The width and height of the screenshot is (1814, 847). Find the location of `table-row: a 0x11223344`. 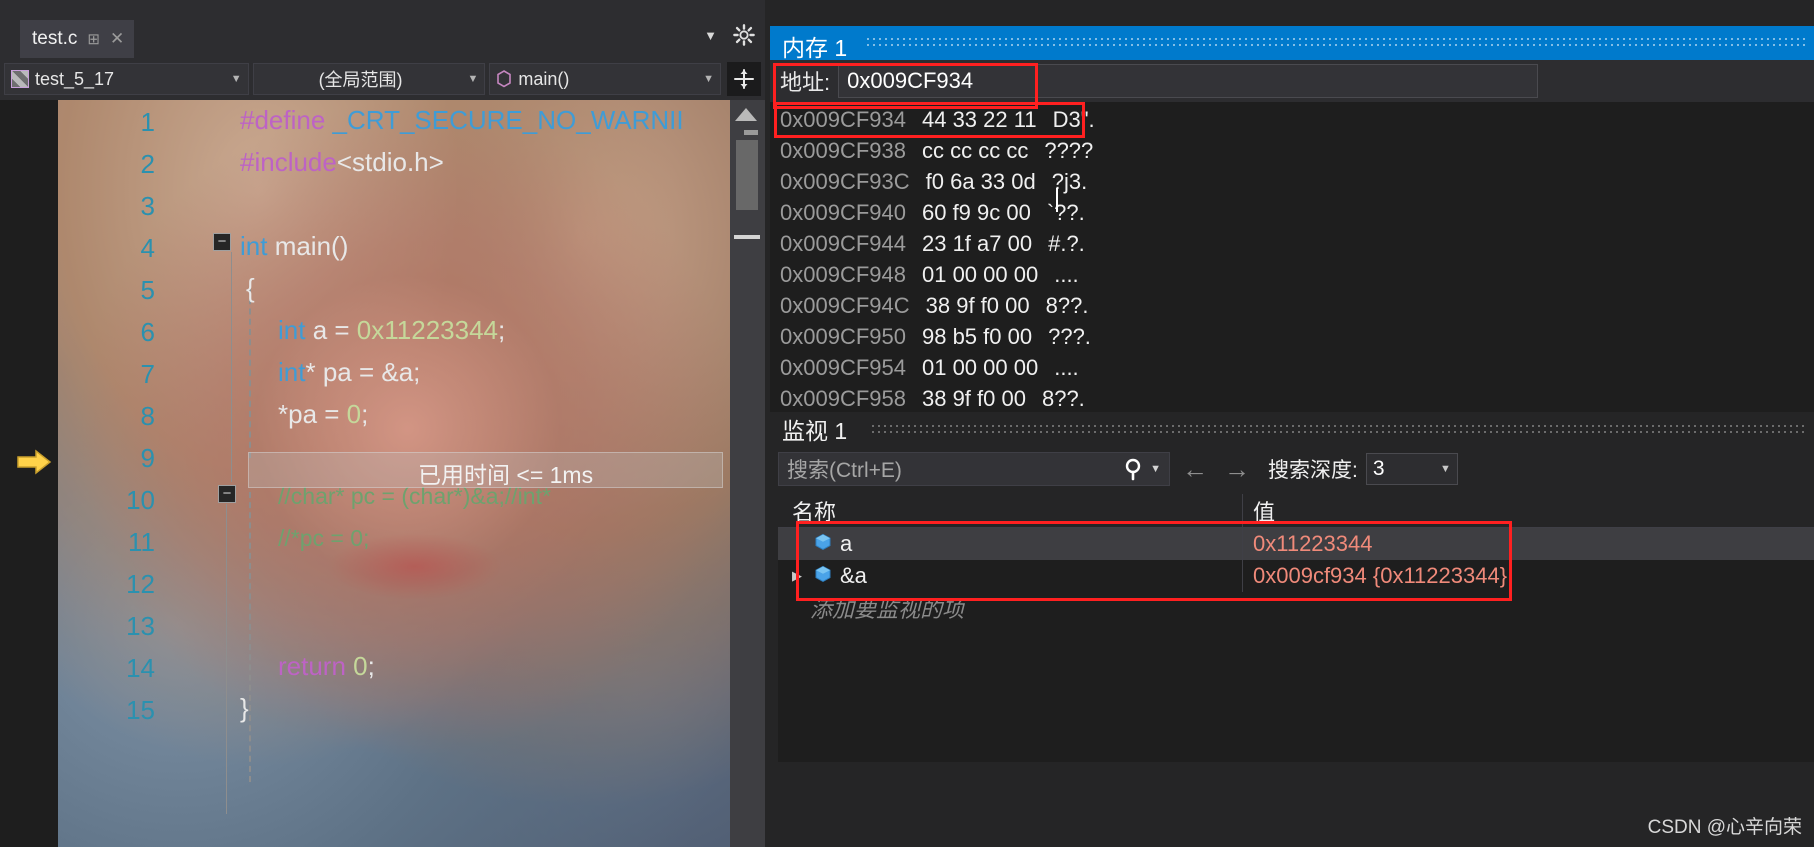

table-row: a 0x11223344 is located at coordinates (1296, 544).